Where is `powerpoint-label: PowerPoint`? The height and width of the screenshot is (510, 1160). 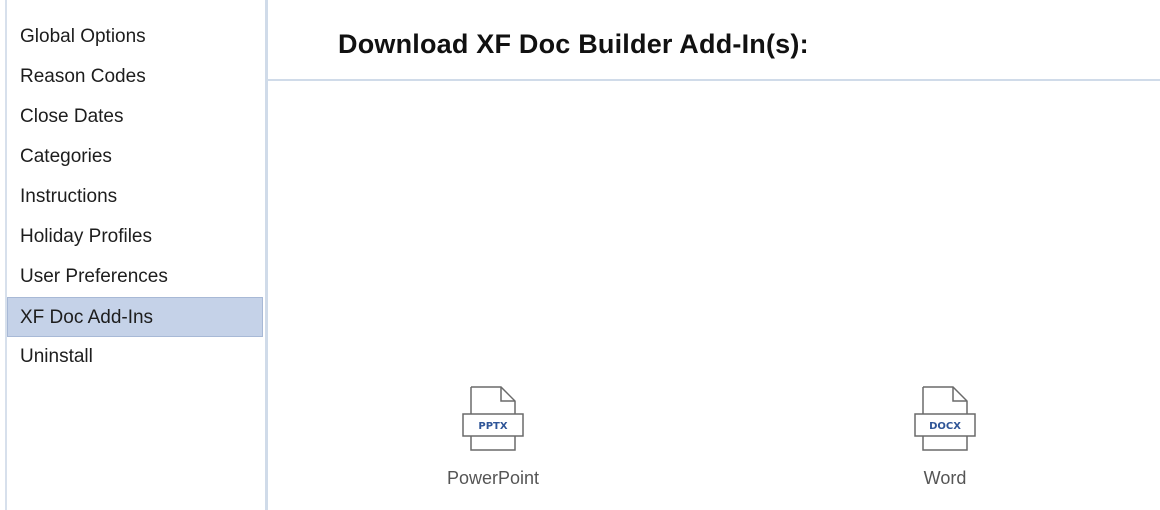 powerpoint-label: PowerPoint is located at coordinates (493, 478).